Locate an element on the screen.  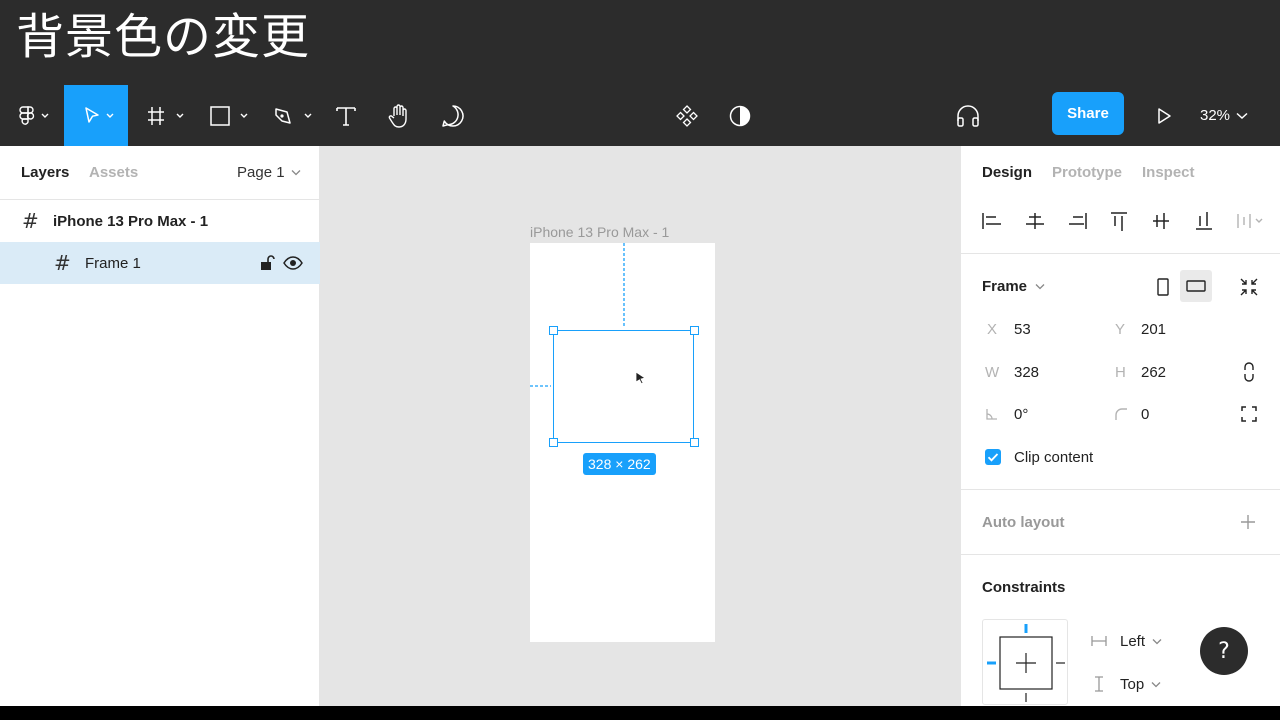
comment-tool-button is located at coordinates (453, 115).